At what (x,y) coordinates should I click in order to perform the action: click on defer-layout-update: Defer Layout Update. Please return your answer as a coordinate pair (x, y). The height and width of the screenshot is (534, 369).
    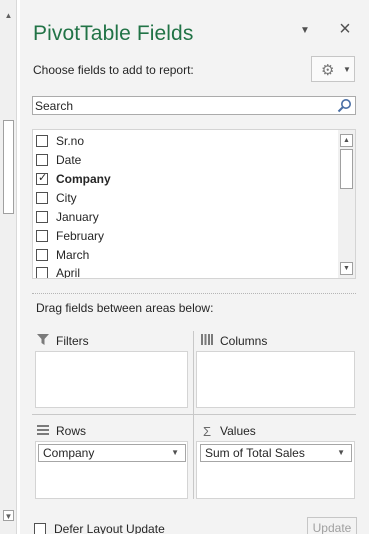
    Looking at the image, I should click on (99, 528).